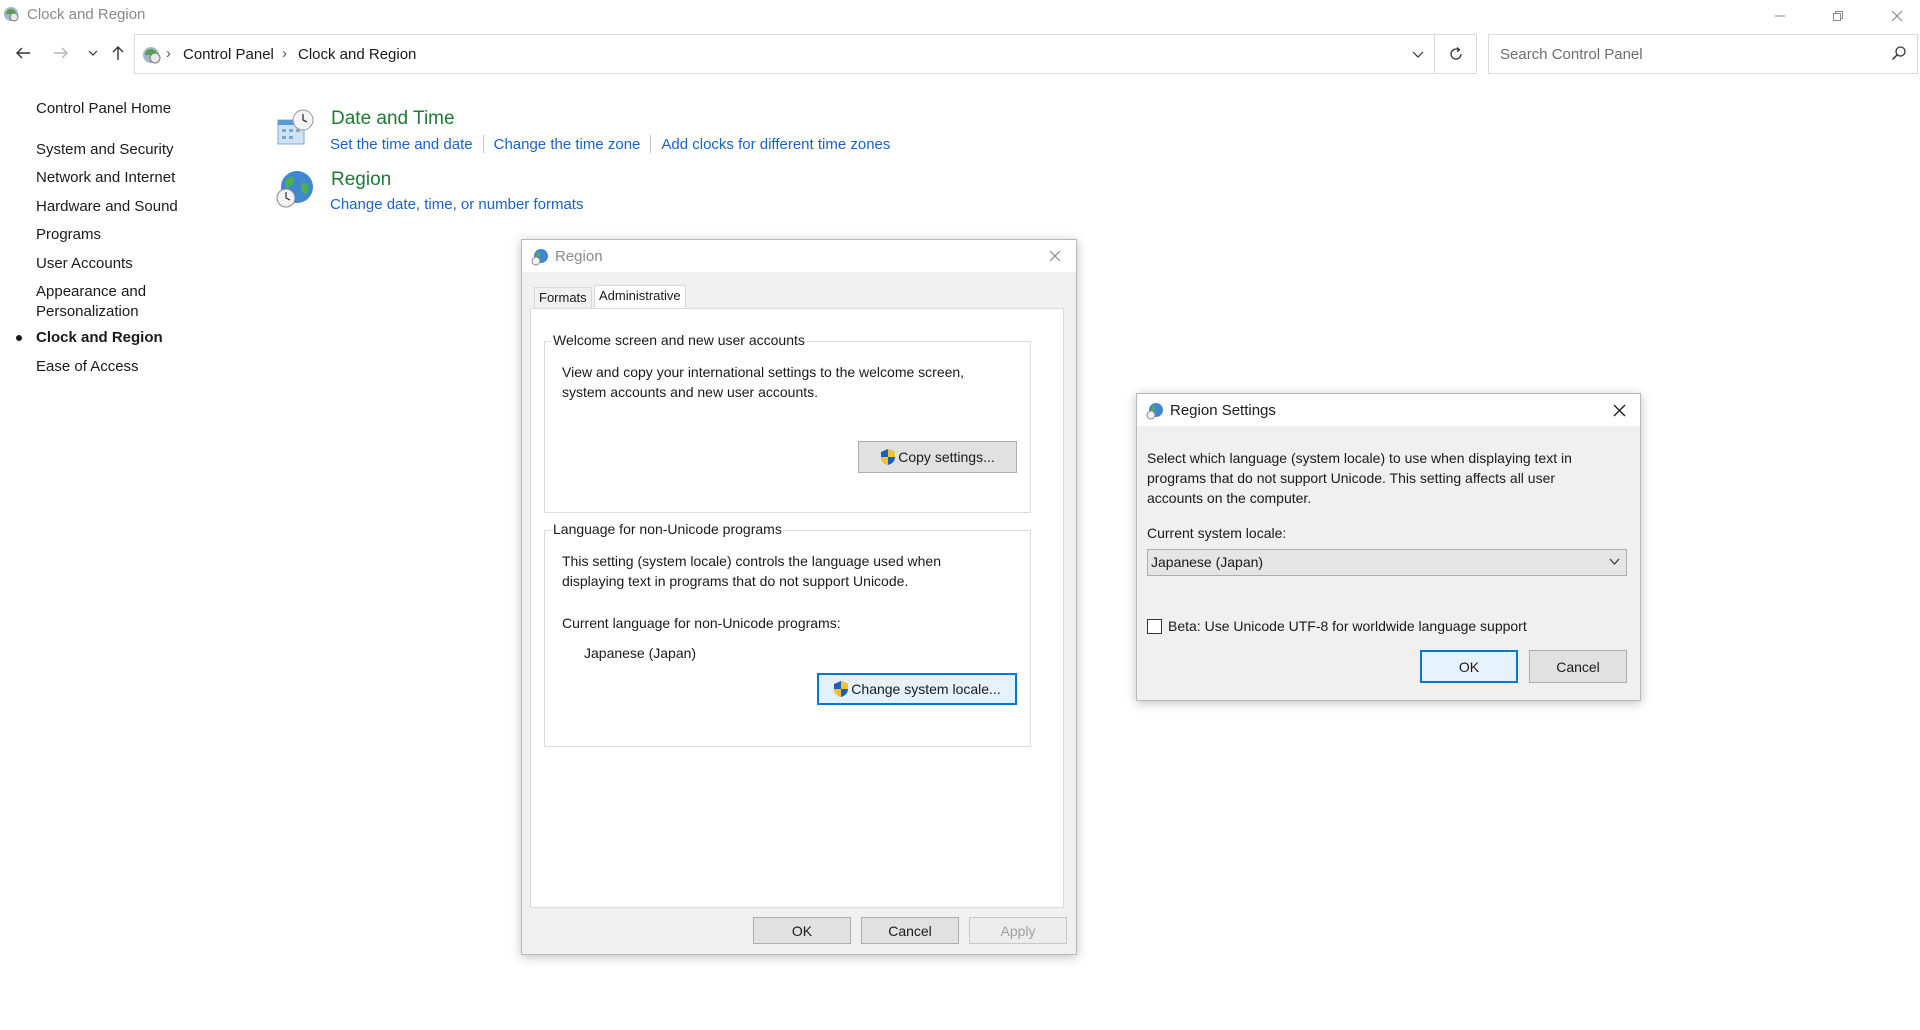 The width and height of the screenshot is (1920, 1030). Describe the element at coordinates (357, 54) in the screenshot. I see `breadcrumb-clock-and-region: Clock and Region` at that location.